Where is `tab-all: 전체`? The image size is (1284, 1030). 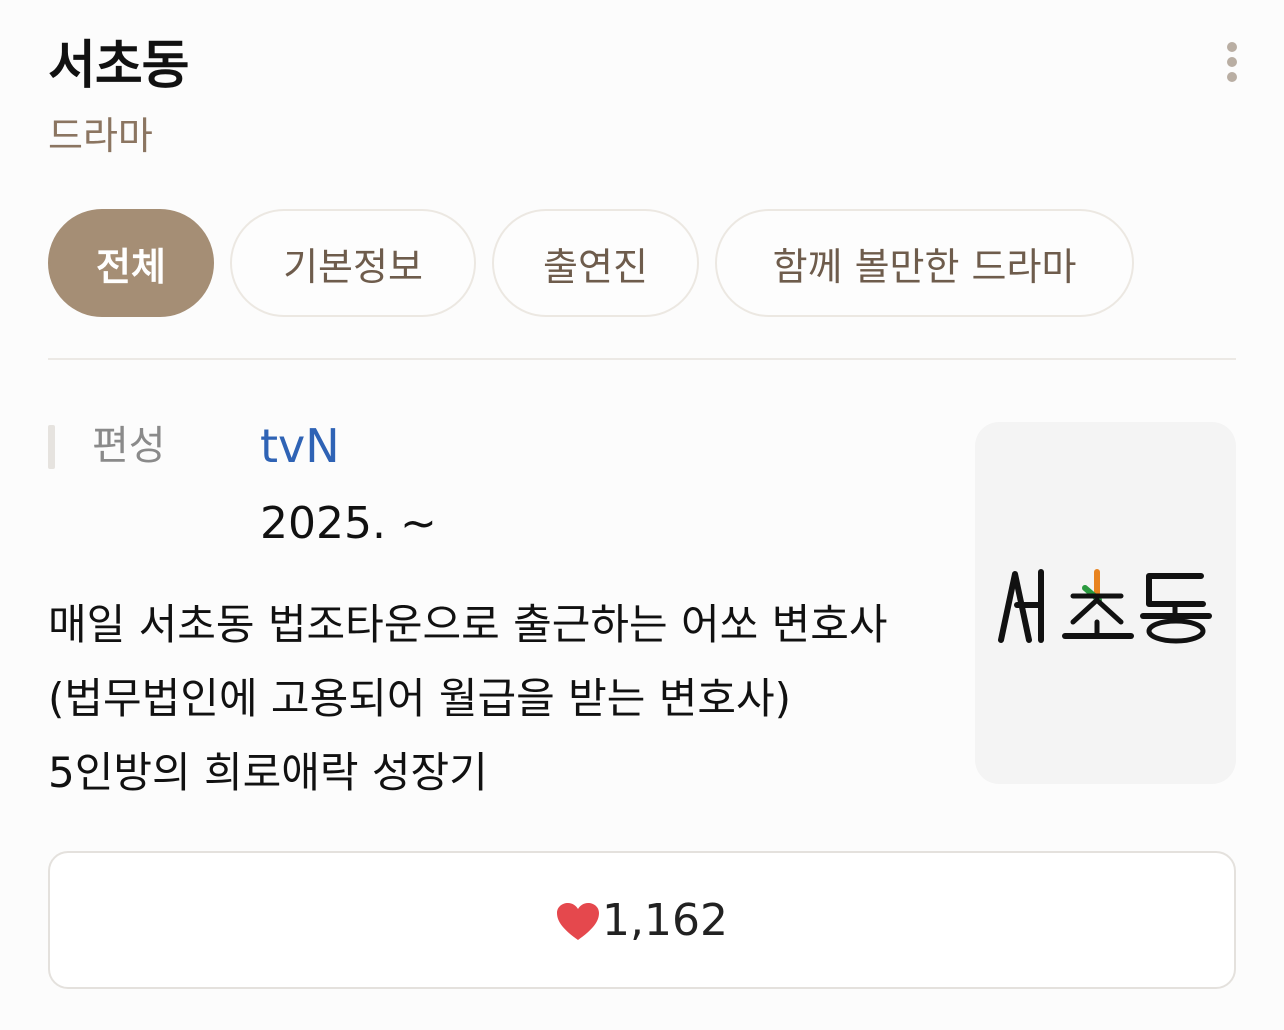
tab-all: 전체 is located at coordinates (131, 263).